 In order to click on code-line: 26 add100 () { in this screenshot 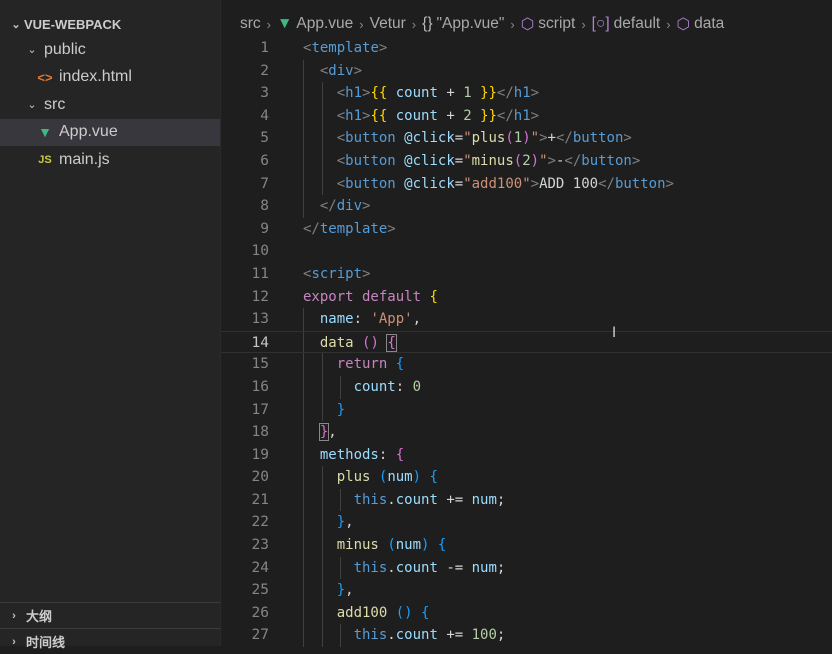, I will do `click(526, 613)`.